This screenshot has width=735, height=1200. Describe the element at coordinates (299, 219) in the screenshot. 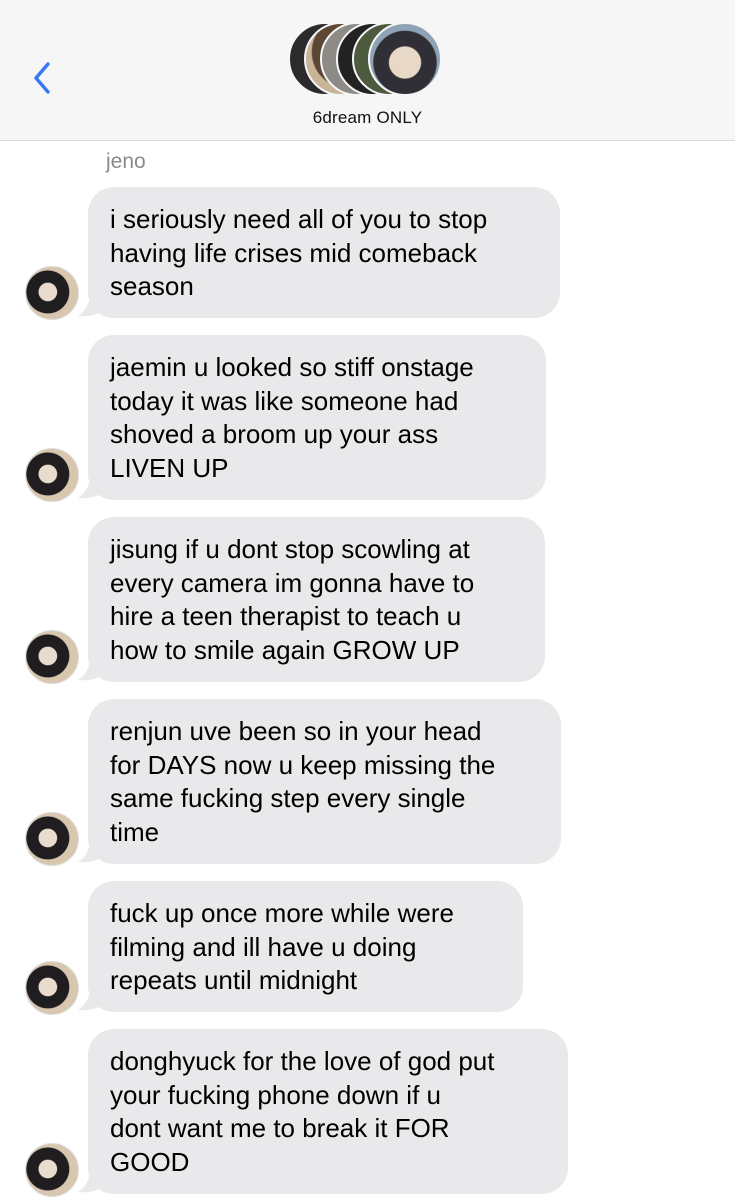

I see `message-line: i seriously need all of you to stop` at that location.